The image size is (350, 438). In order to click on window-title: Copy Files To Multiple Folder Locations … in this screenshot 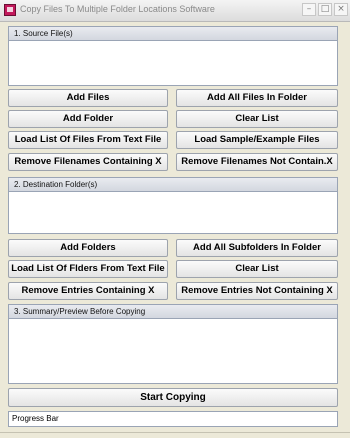, I will do `click(117, 9)`.